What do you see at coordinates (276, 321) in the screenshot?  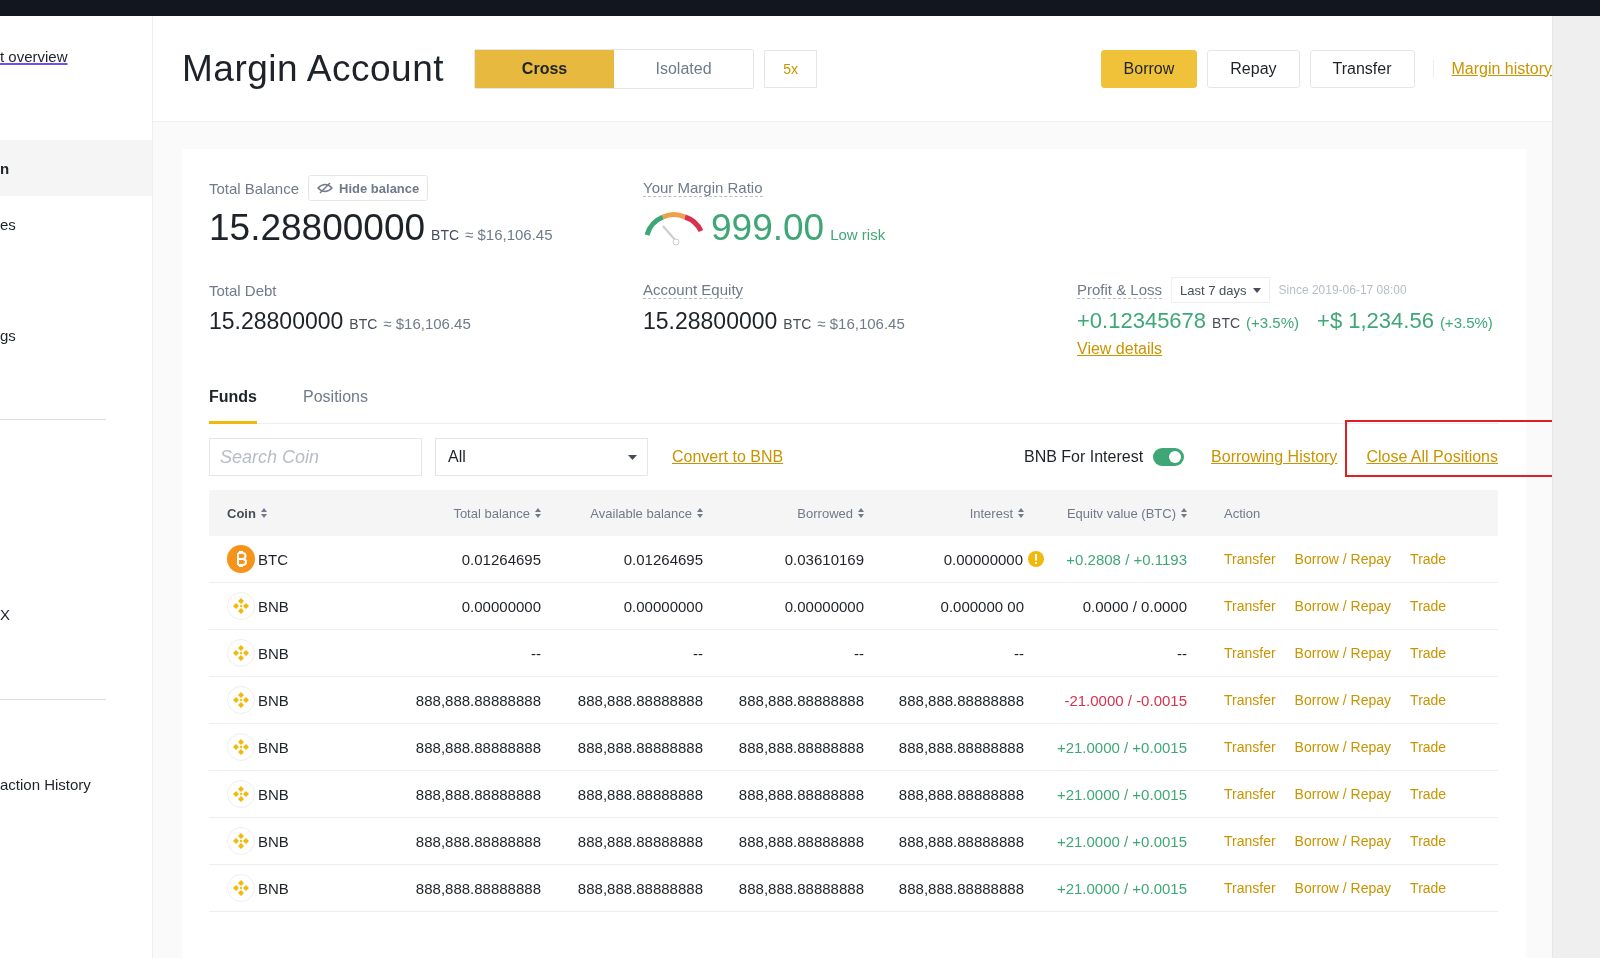 I see `debt-value: 15.28800000` at bounding box center [276, 321].